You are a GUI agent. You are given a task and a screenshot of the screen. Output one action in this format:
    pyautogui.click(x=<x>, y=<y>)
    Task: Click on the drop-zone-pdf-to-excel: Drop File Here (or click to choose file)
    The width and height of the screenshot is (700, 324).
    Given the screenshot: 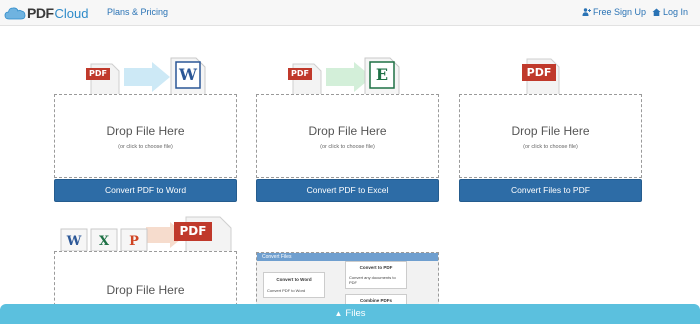 What is the action you would take?
    pyautogui.click(x=347, y=136)
    